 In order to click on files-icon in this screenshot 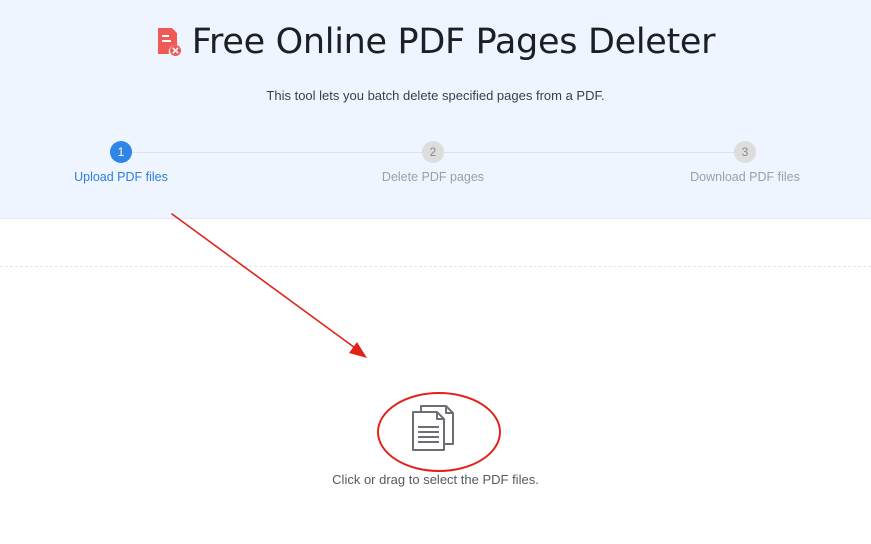, I will do `click(433, 428)`.